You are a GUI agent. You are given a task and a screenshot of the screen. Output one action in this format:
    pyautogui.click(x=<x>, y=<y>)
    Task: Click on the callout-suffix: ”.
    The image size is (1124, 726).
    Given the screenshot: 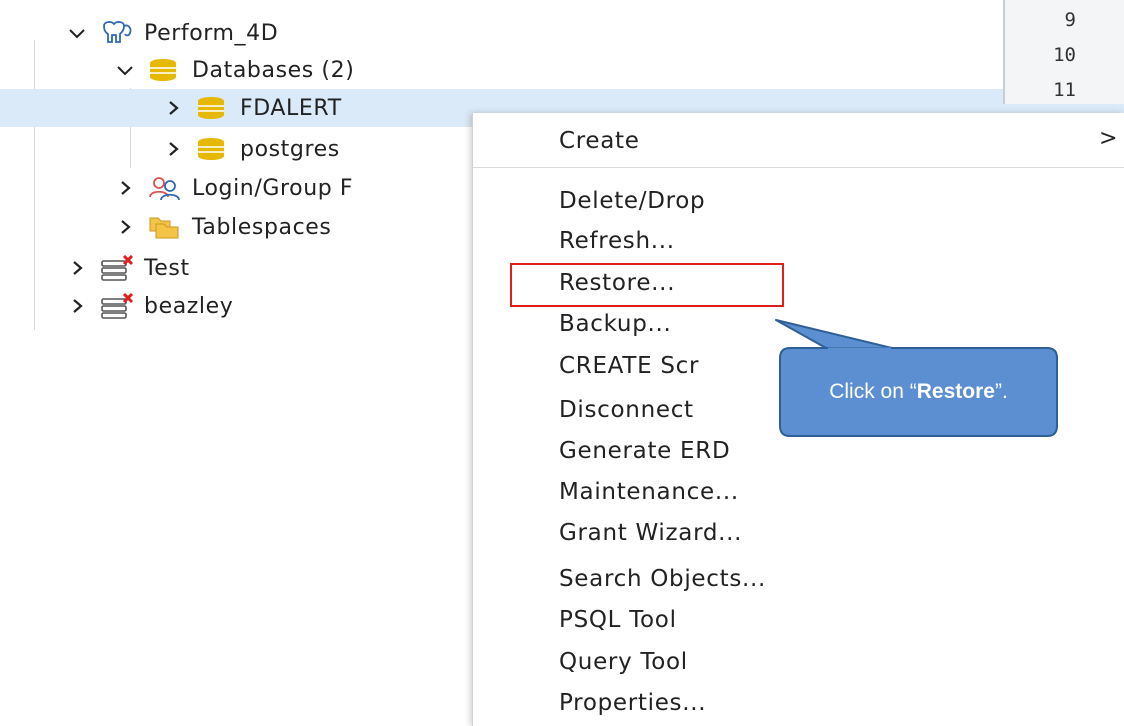 What is the action you would take?
    pyautogui.click(x=1001, y=391)
    